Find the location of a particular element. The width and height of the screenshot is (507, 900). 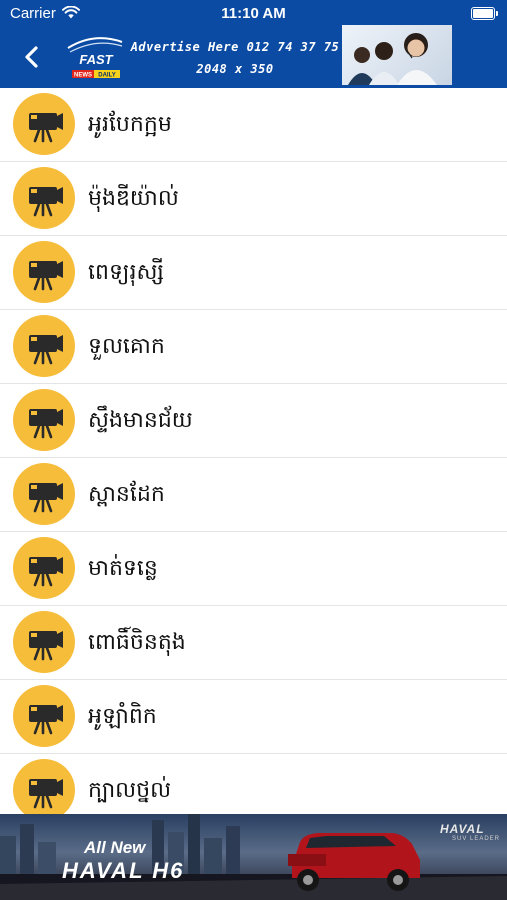

list-item-label: ម៉ុងឌីយ៉ាល់ is located at coordinates (133, 198).